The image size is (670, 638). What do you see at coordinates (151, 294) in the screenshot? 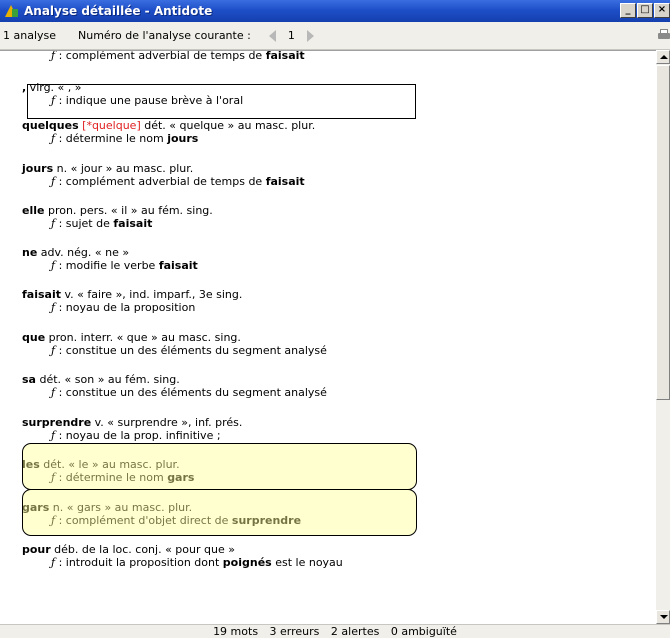
I see `entry-description: v. « faire », ind. imparf., 3e sing.` at bounding box center [151, 294].